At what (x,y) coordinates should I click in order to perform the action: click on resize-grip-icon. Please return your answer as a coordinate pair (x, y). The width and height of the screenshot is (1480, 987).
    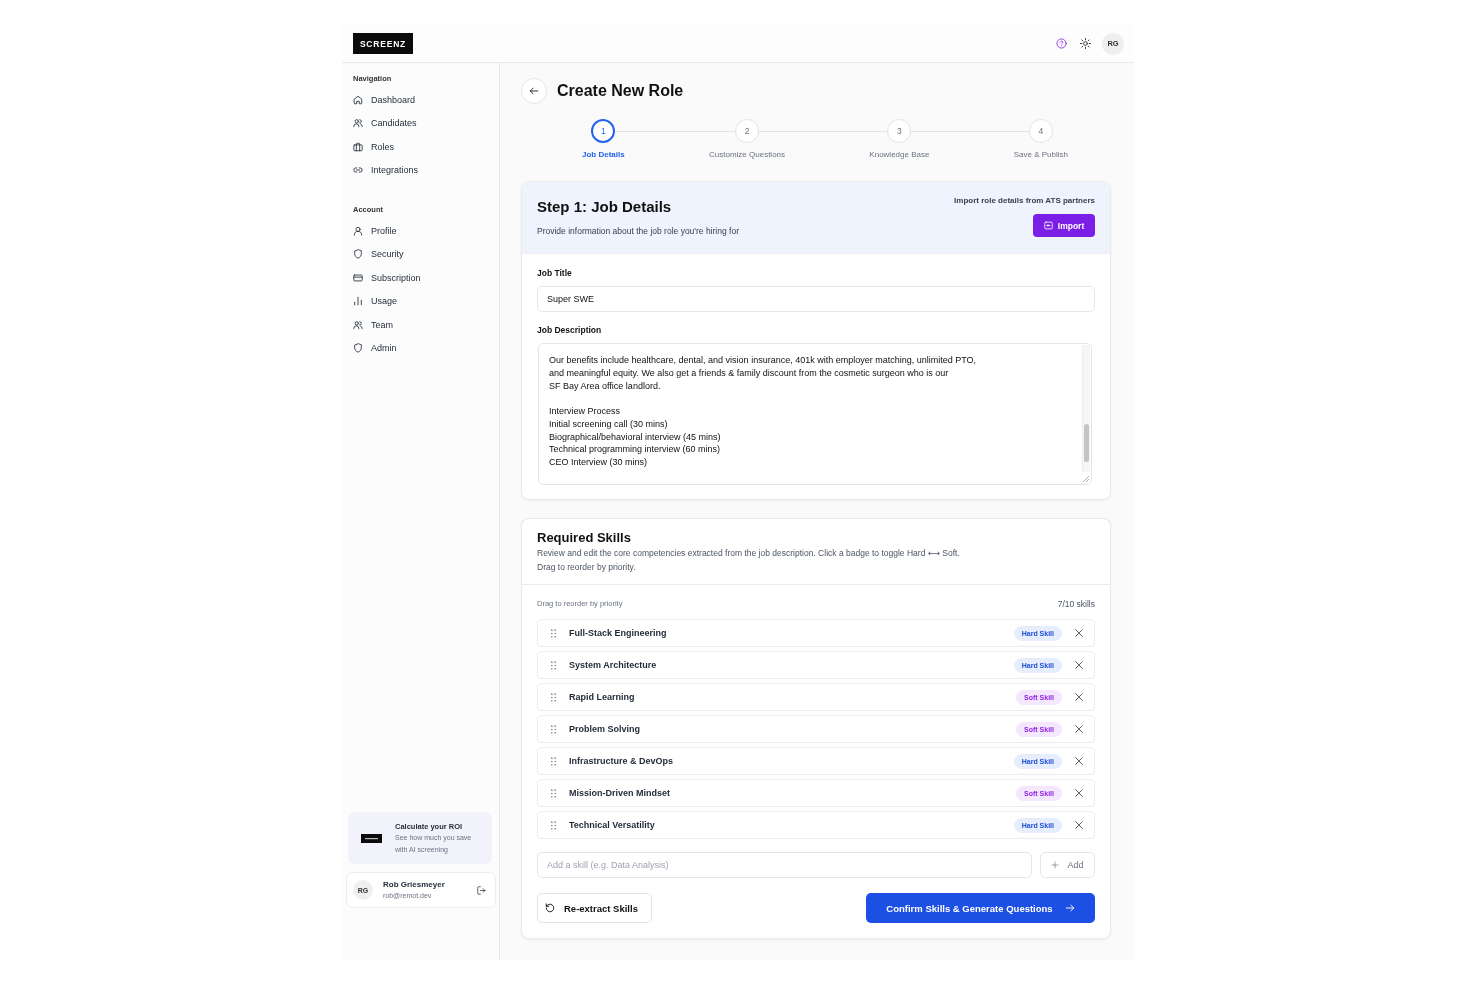
    Looking at the image, I should click on (1086, 479).